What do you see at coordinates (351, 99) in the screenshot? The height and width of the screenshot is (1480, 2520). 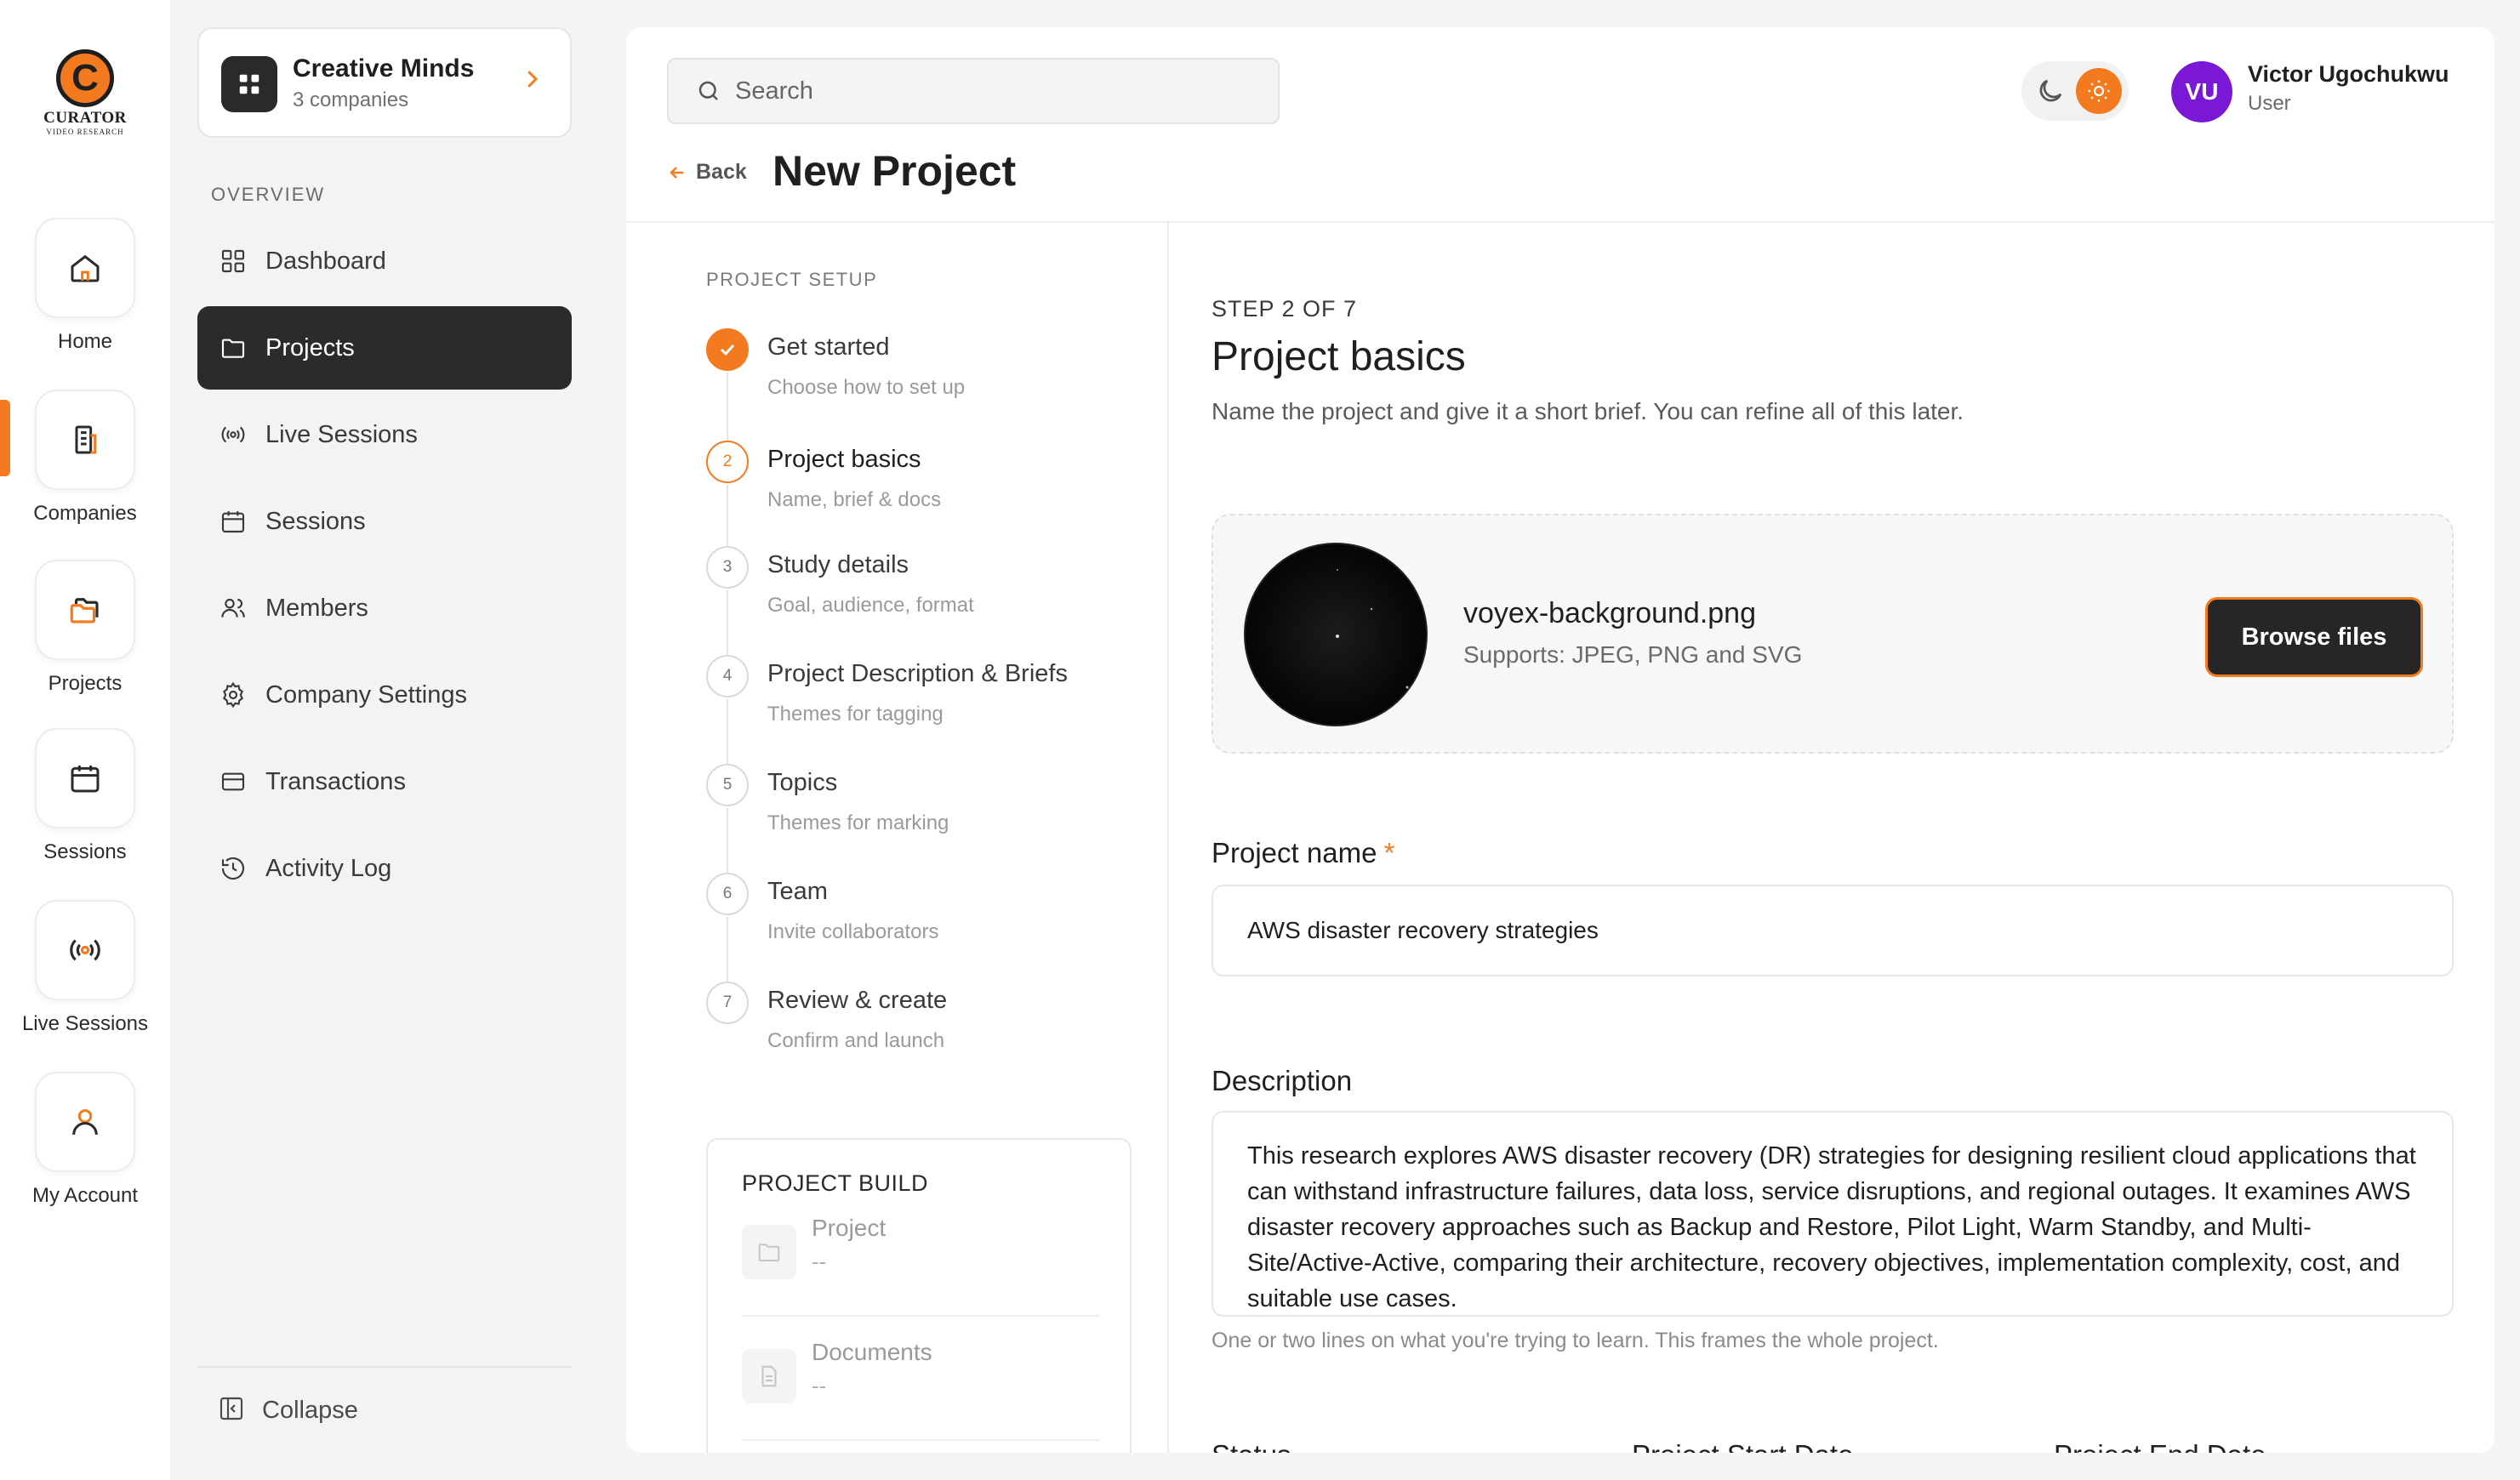 I see `org-count: 3 companies` at bounding box center [351, 99].